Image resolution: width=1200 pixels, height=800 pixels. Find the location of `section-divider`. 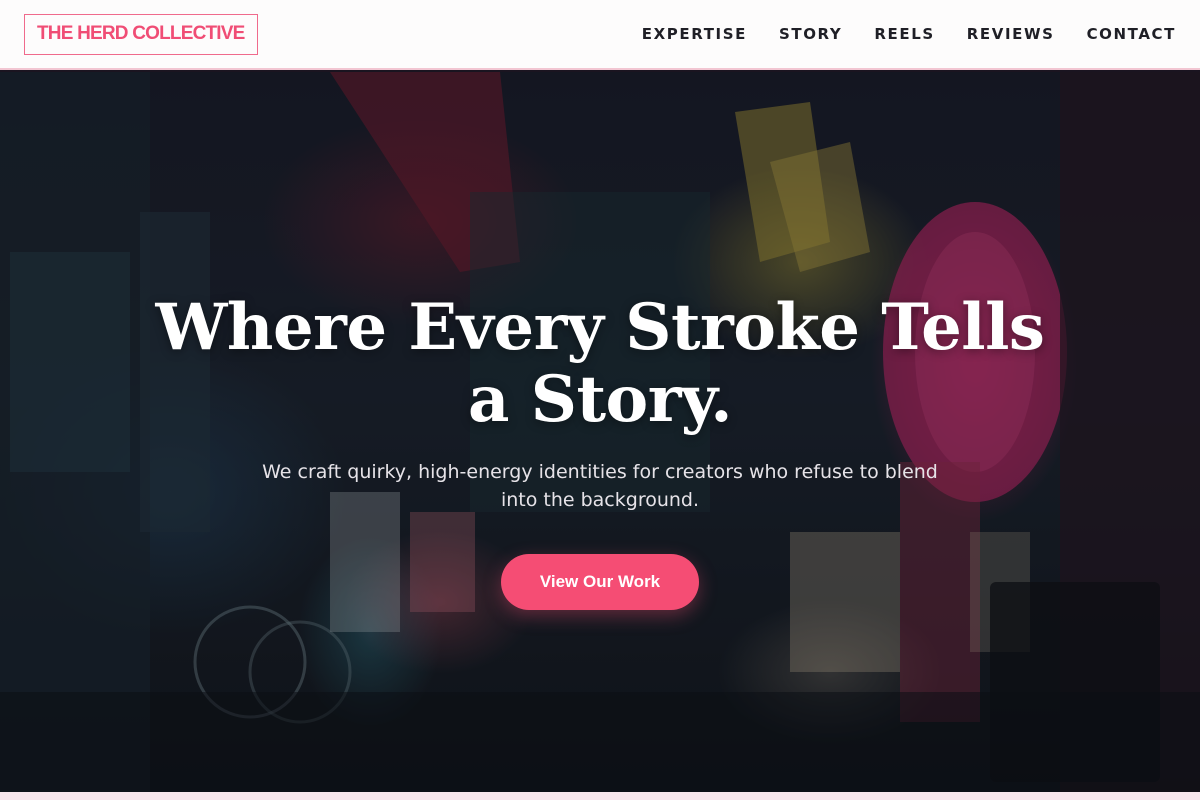

section-divider is located at coordinates (600, 796).